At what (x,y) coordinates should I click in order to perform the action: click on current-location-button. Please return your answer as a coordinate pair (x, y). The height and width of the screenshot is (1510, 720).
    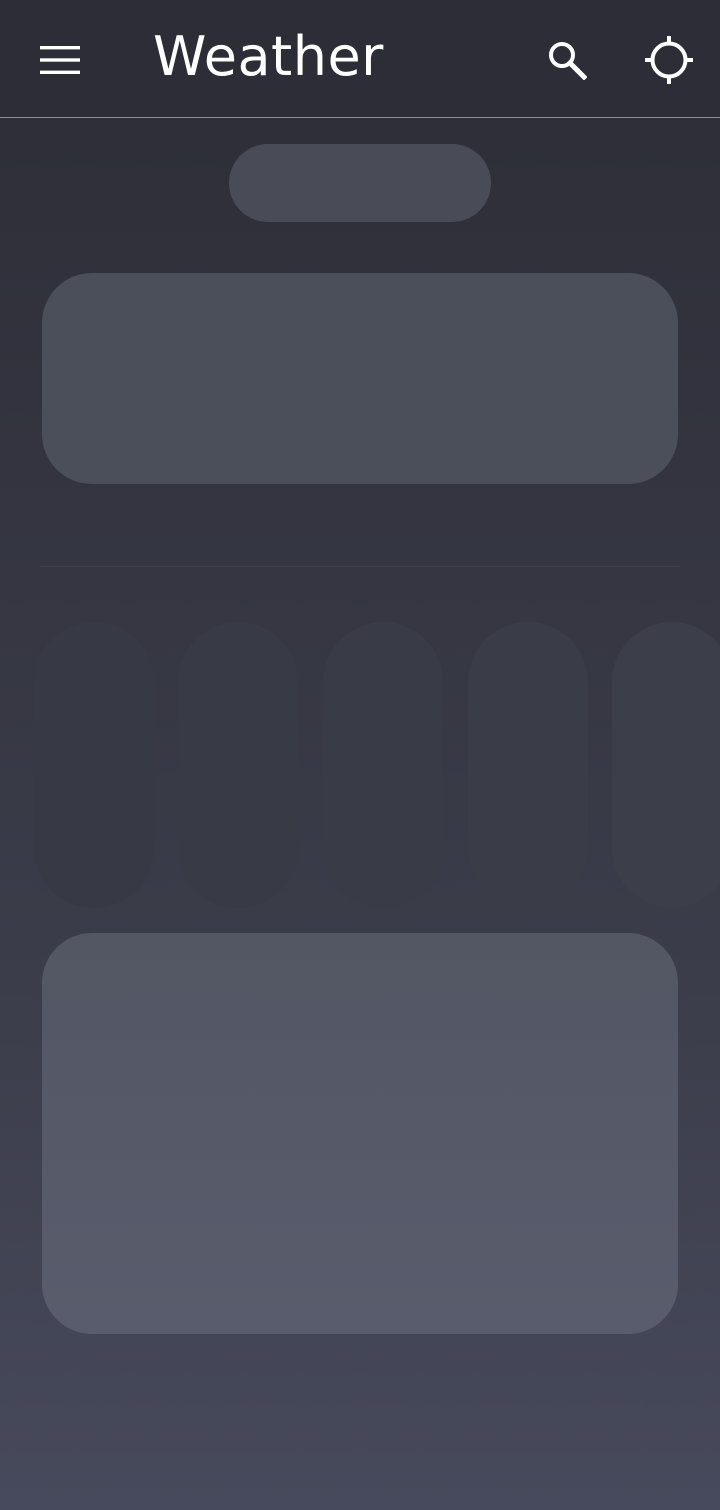
    Looking at the image, I should click on (669, 60).